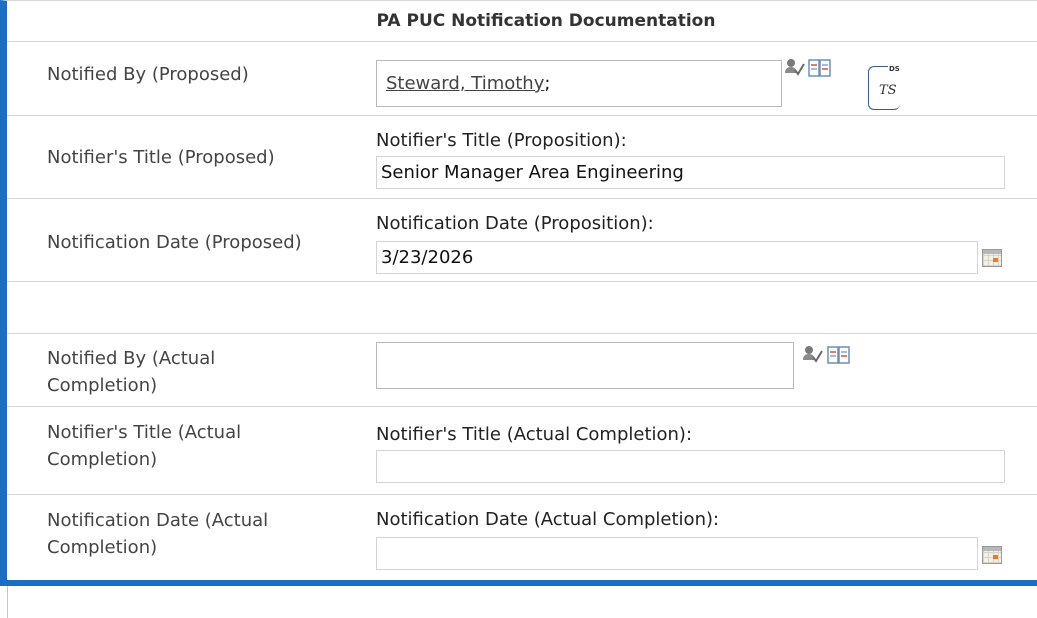  I want to click on section-header: PA PUC Notification Documentation, so click(522, 21).